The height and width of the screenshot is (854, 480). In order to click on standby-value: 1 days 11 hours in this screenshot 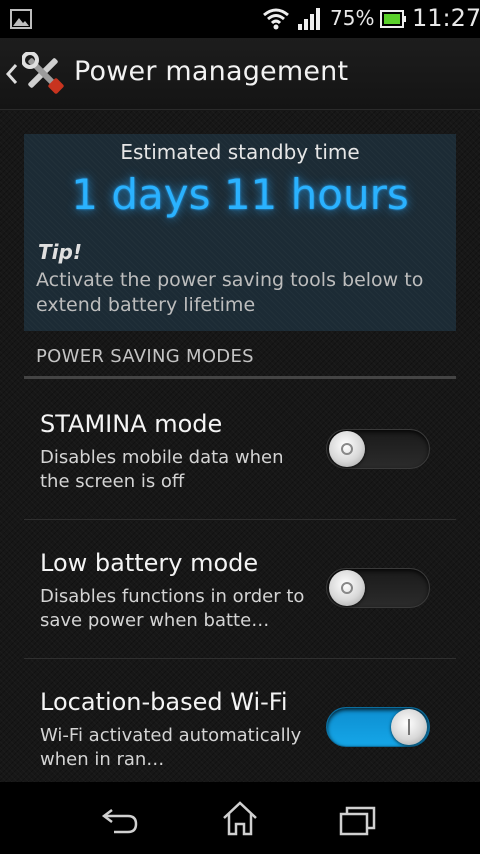, I will do `click(240, 194)`.